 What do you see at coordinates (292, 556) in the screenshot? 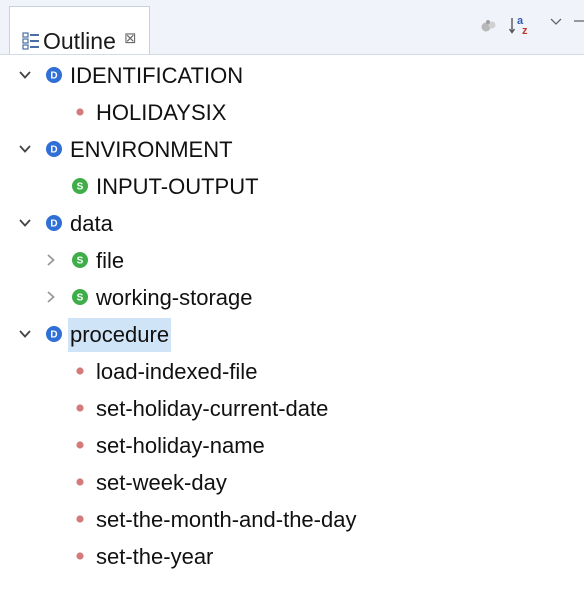
I see `tree-item-set-the-year: set-the-year` at bounding box center [292, 556].